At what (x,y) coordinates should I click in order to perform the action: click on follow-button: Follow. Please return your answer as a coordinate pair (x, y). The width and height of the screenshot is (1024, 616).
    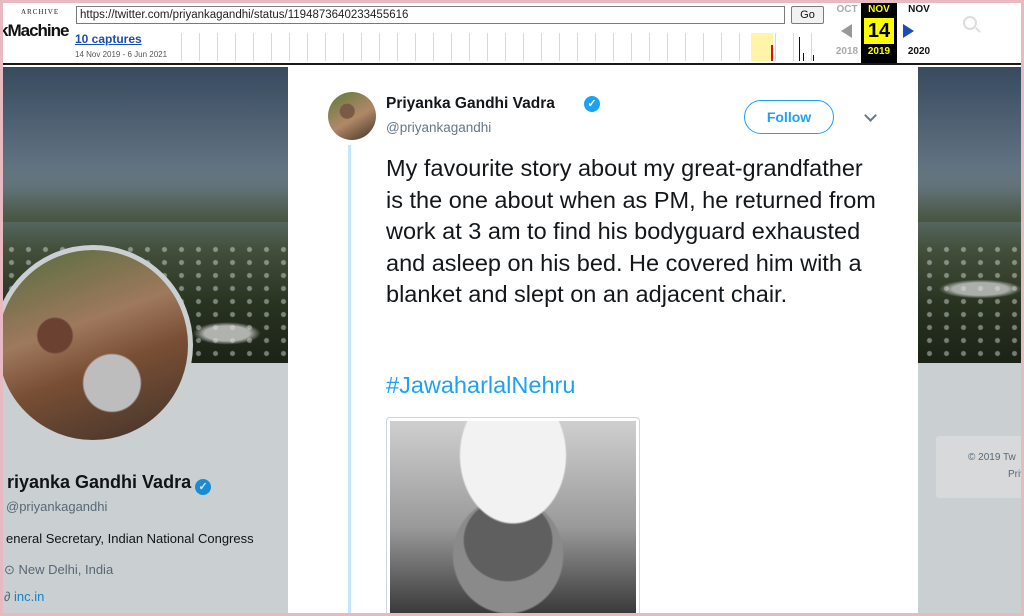
    Looking at the image, I should click on (789, 117).